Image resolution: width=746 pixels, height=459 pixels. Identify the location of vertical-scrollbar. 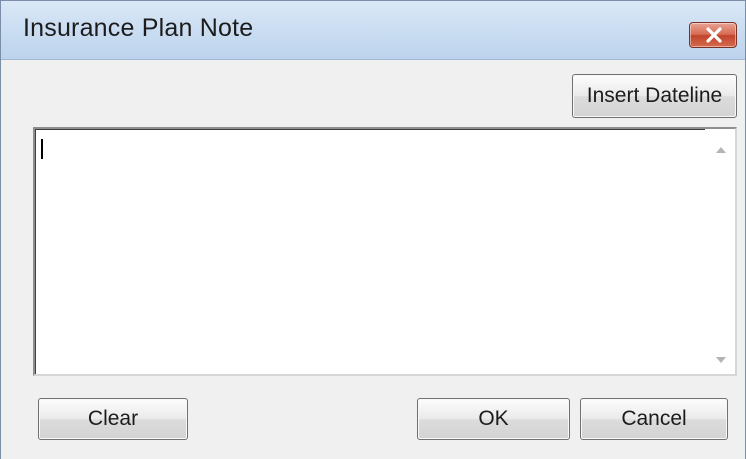
(720, 251).